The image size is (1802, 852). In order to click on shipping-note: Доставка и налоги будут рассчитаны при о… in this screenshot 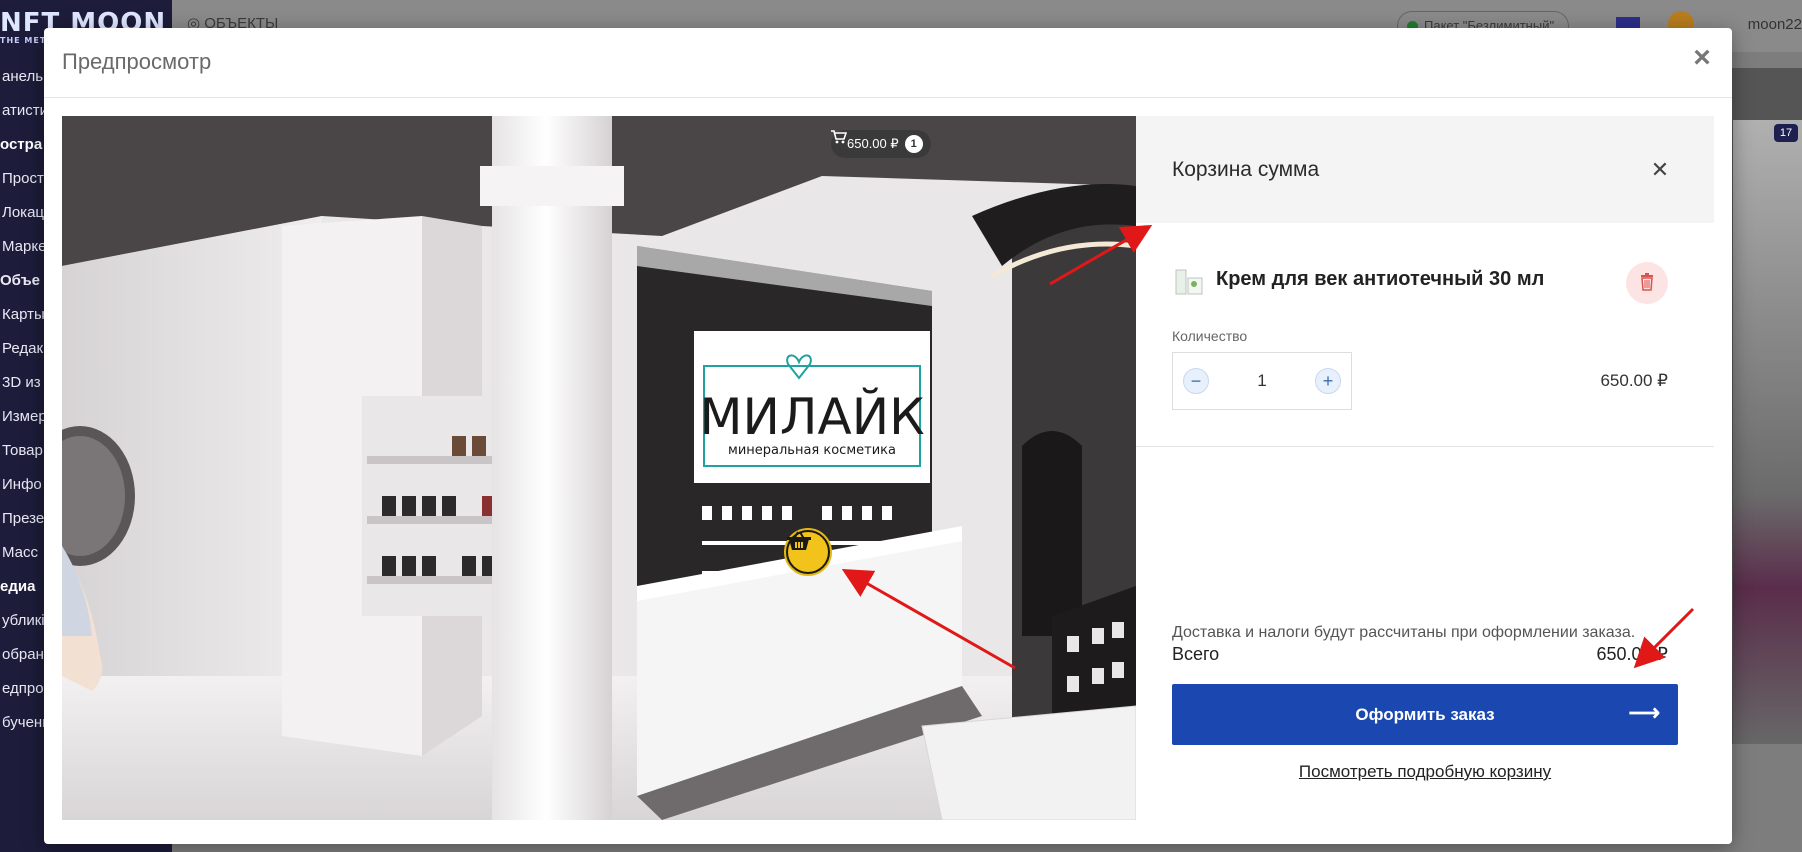, I will do `click(1404, 632)`.